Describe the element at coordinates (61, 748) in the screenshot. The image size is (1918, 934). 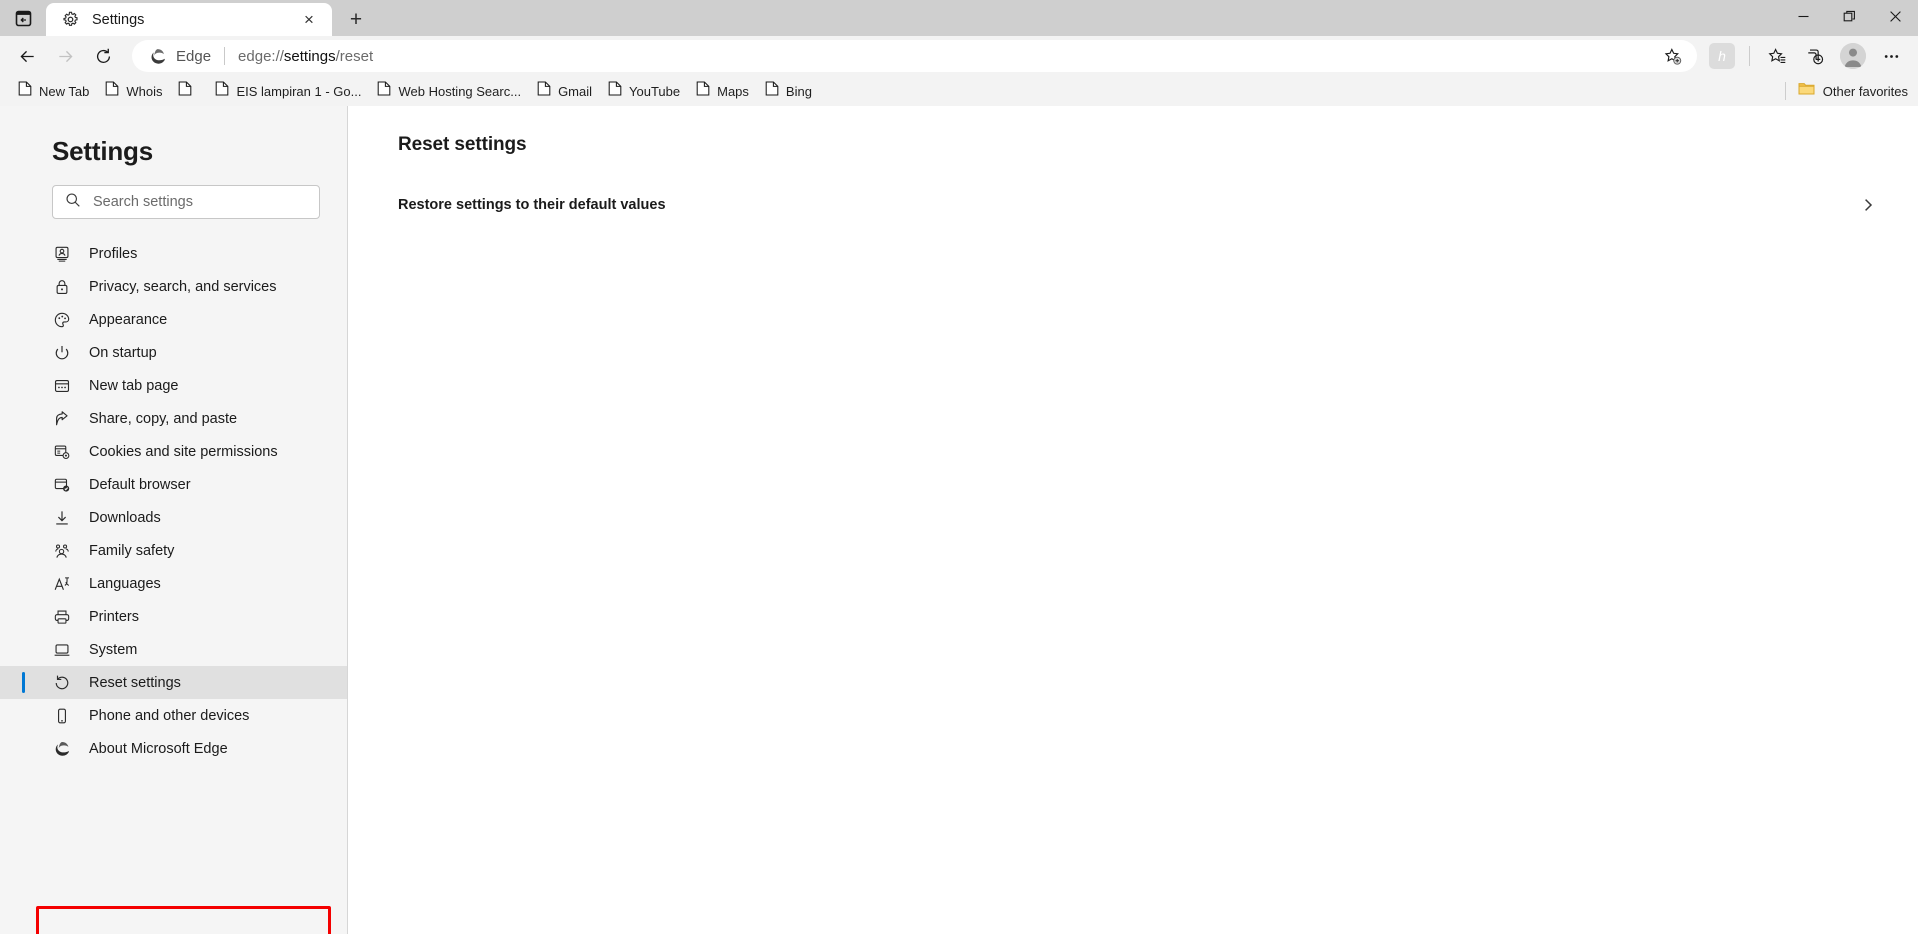
I see `edge-logo-icon` at that location.